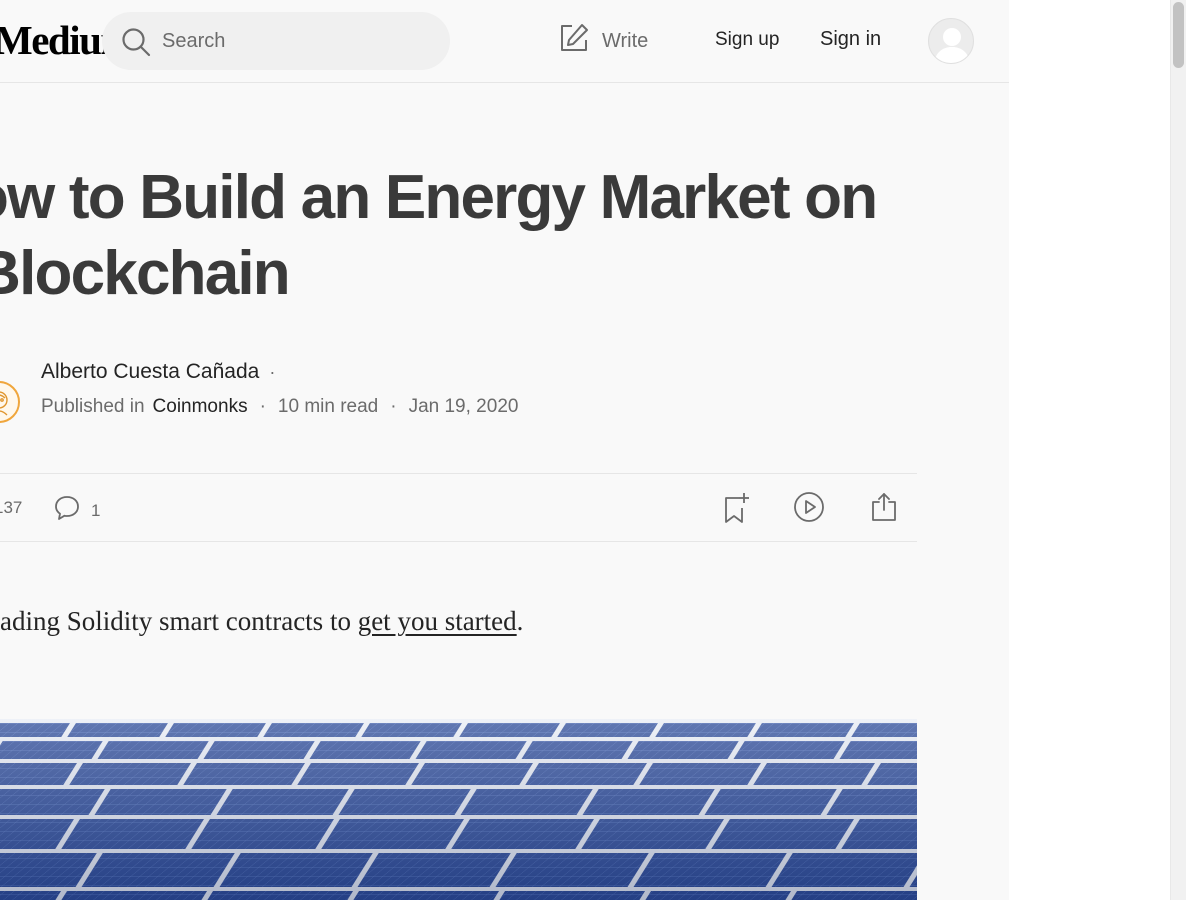 The height and width of the screenshot is (900, 1186). Describe the element at coordinates (737, 510) in the screenshot. I see `bookmark-add-icon` at that location.